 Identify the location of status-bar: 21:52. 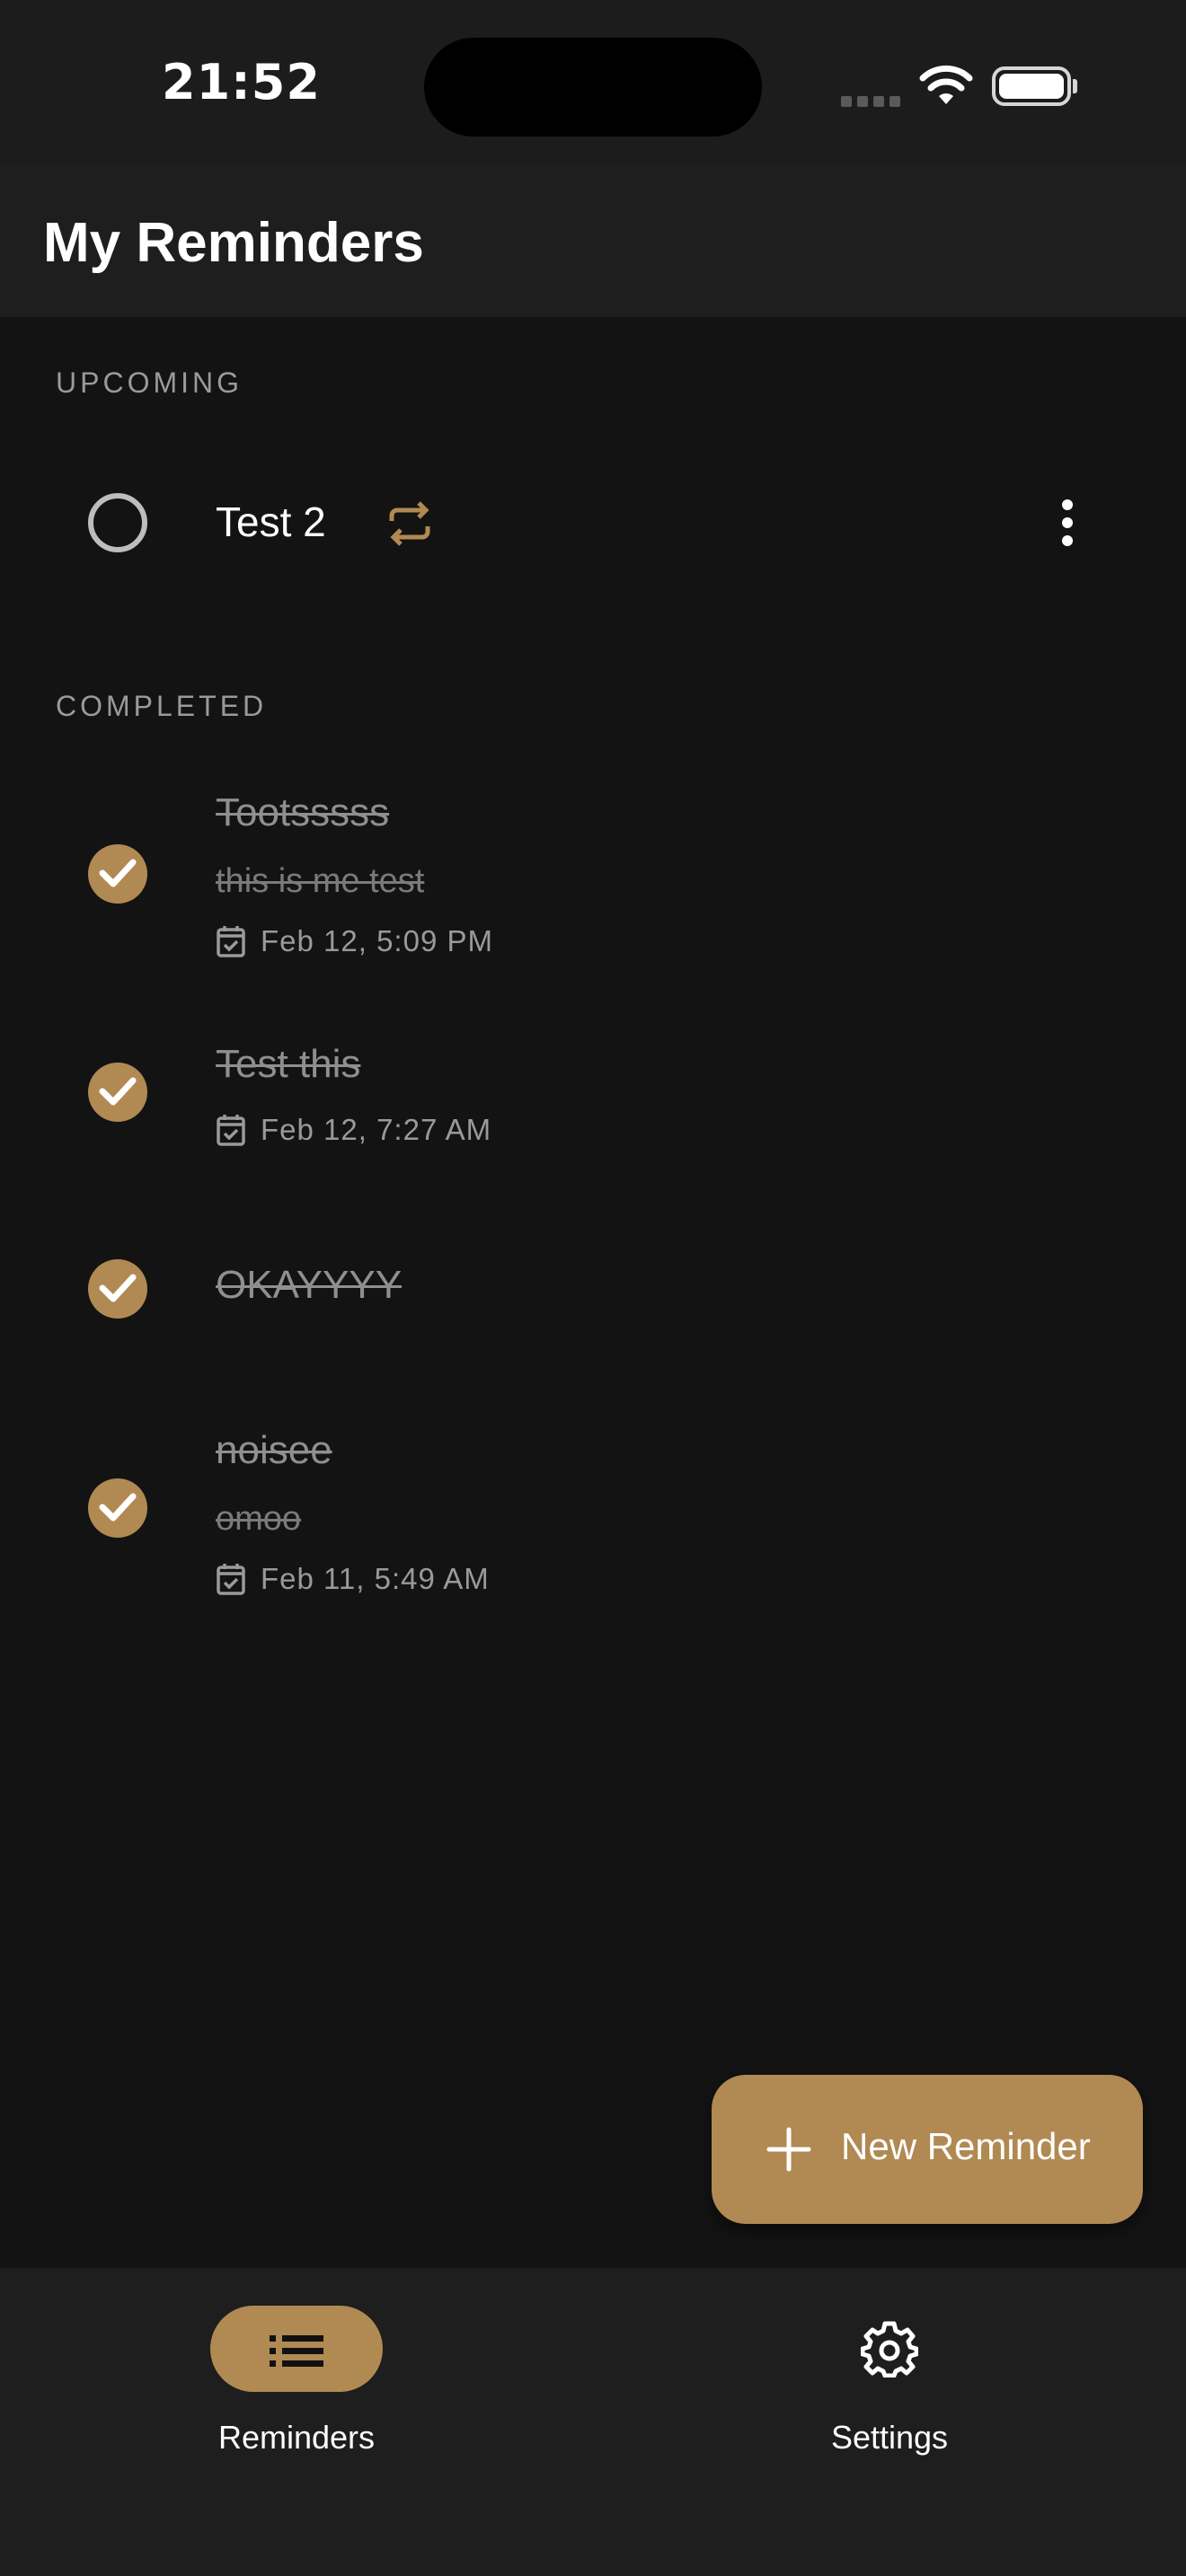
(593, 83).